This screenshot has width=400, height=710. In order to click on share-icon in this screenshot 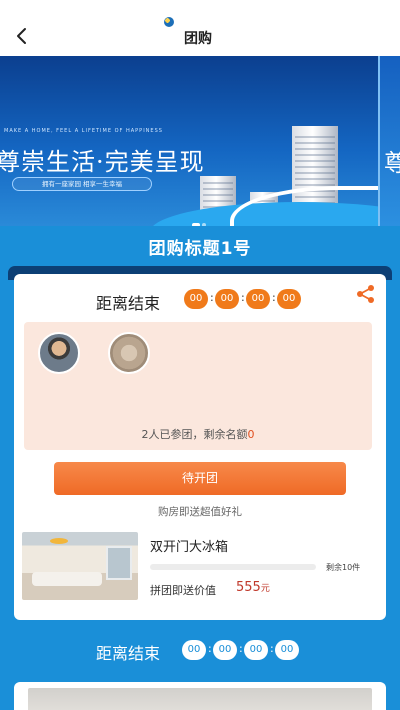, I will do `click(366, 294)`.